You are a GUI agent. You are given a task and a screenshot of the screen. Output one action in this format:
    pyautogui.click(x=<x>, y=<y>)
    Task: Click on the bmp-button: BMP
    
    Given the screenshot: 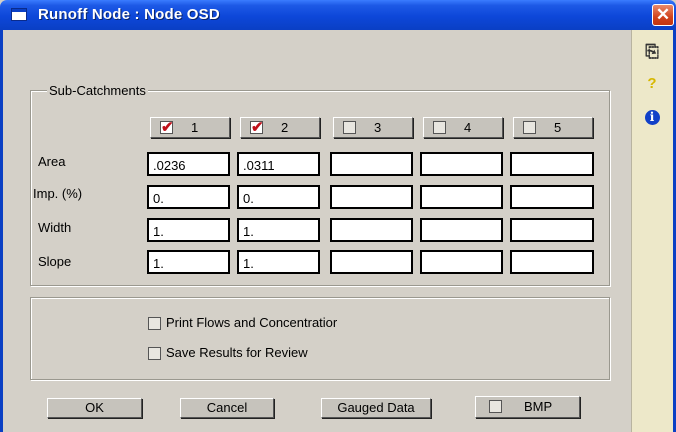 What is the action you would take?
    pyautogui.click(x=527, y=407)
    